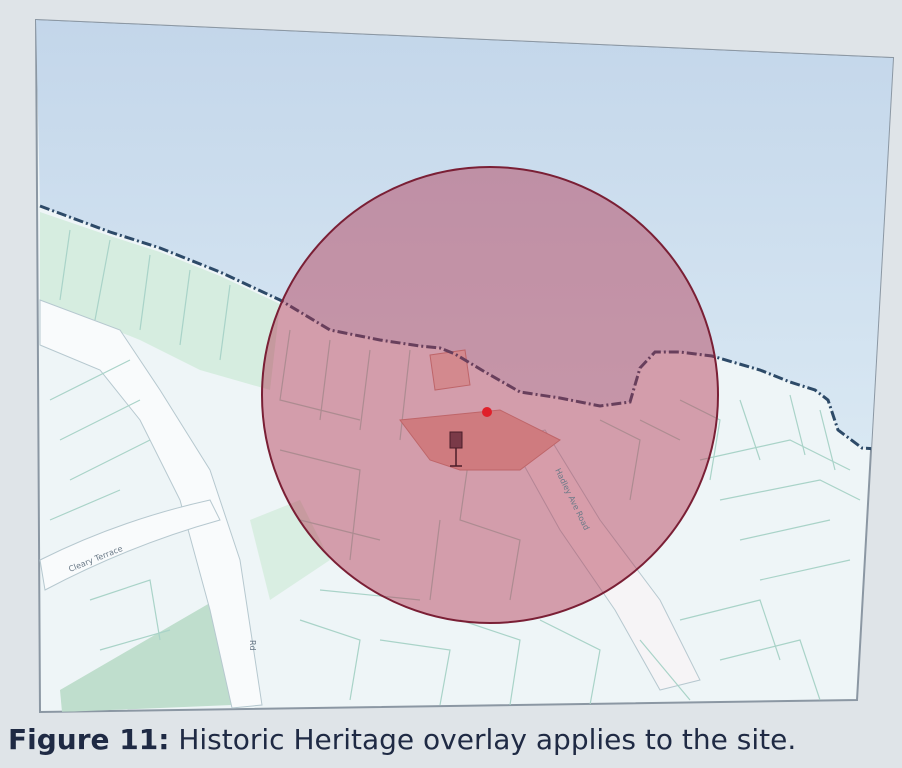 The height and width of the screenshot is (768, 902). Describe the element at coordinates (252, 645) in the screenshot. I see `road-label-rd: Rd` at that location.